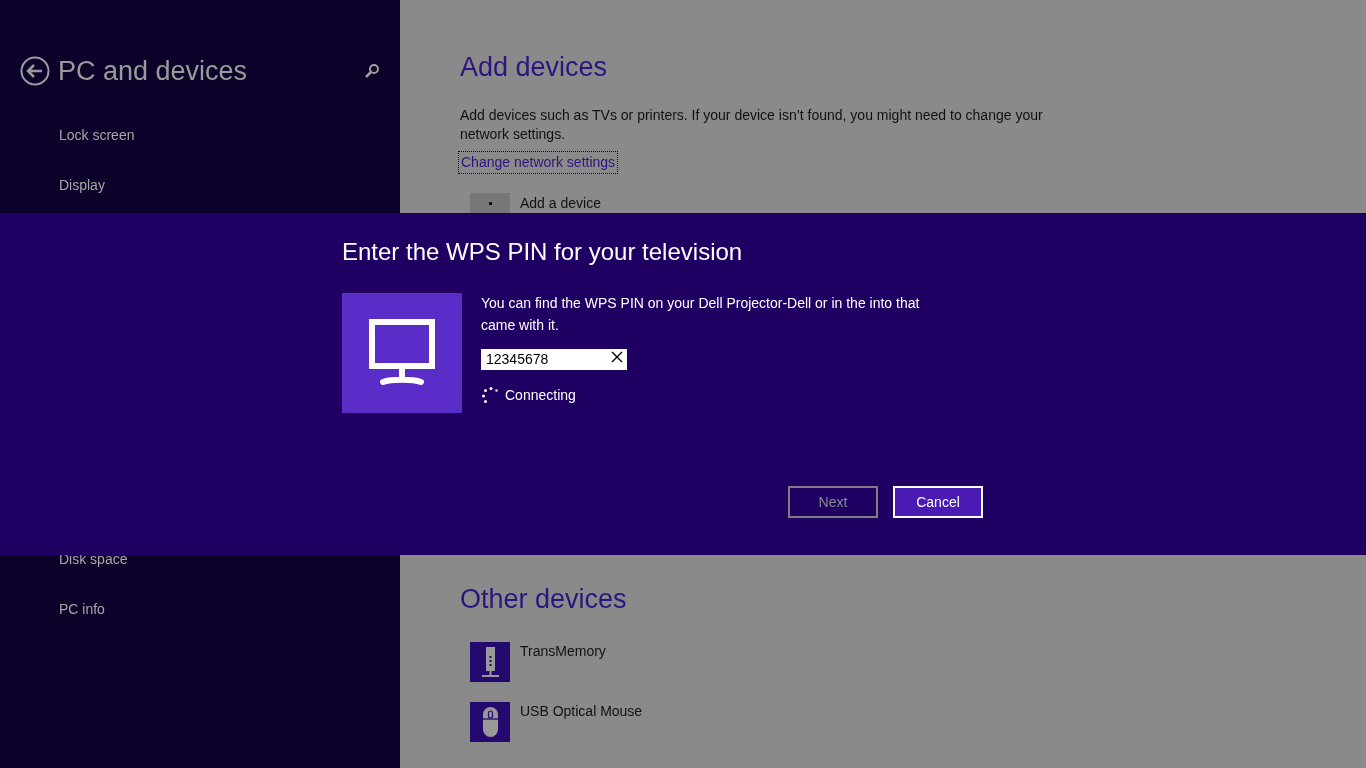 This screenshot has width=1366, height=768. I want to click on change-network-settings-link: Change network settings, so click(538, 162).